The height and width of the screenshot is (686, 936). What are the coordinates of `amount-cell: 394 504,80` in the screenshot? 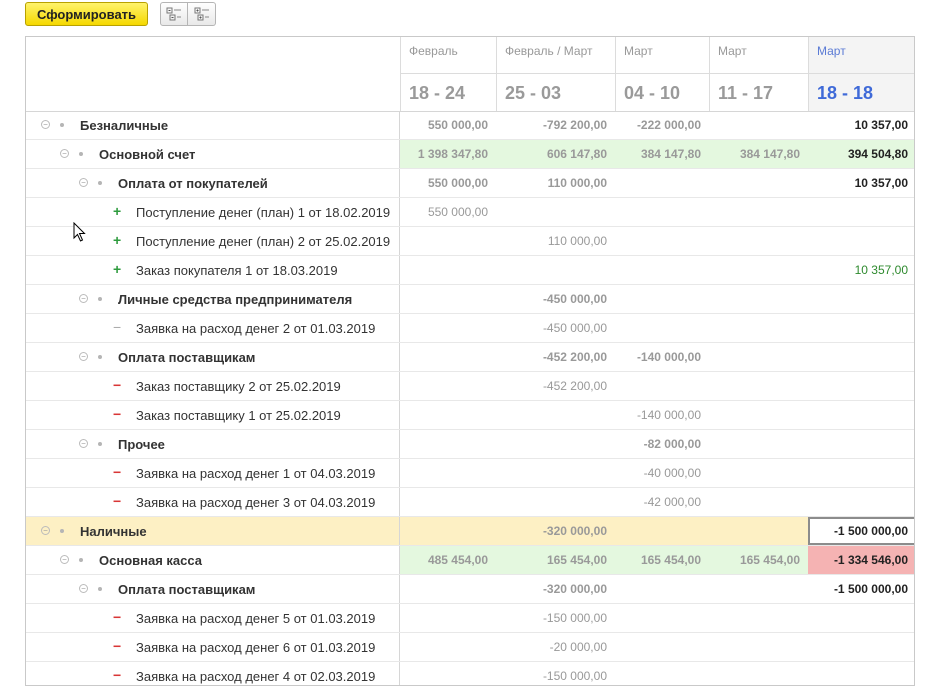 It's located at (861, 154).